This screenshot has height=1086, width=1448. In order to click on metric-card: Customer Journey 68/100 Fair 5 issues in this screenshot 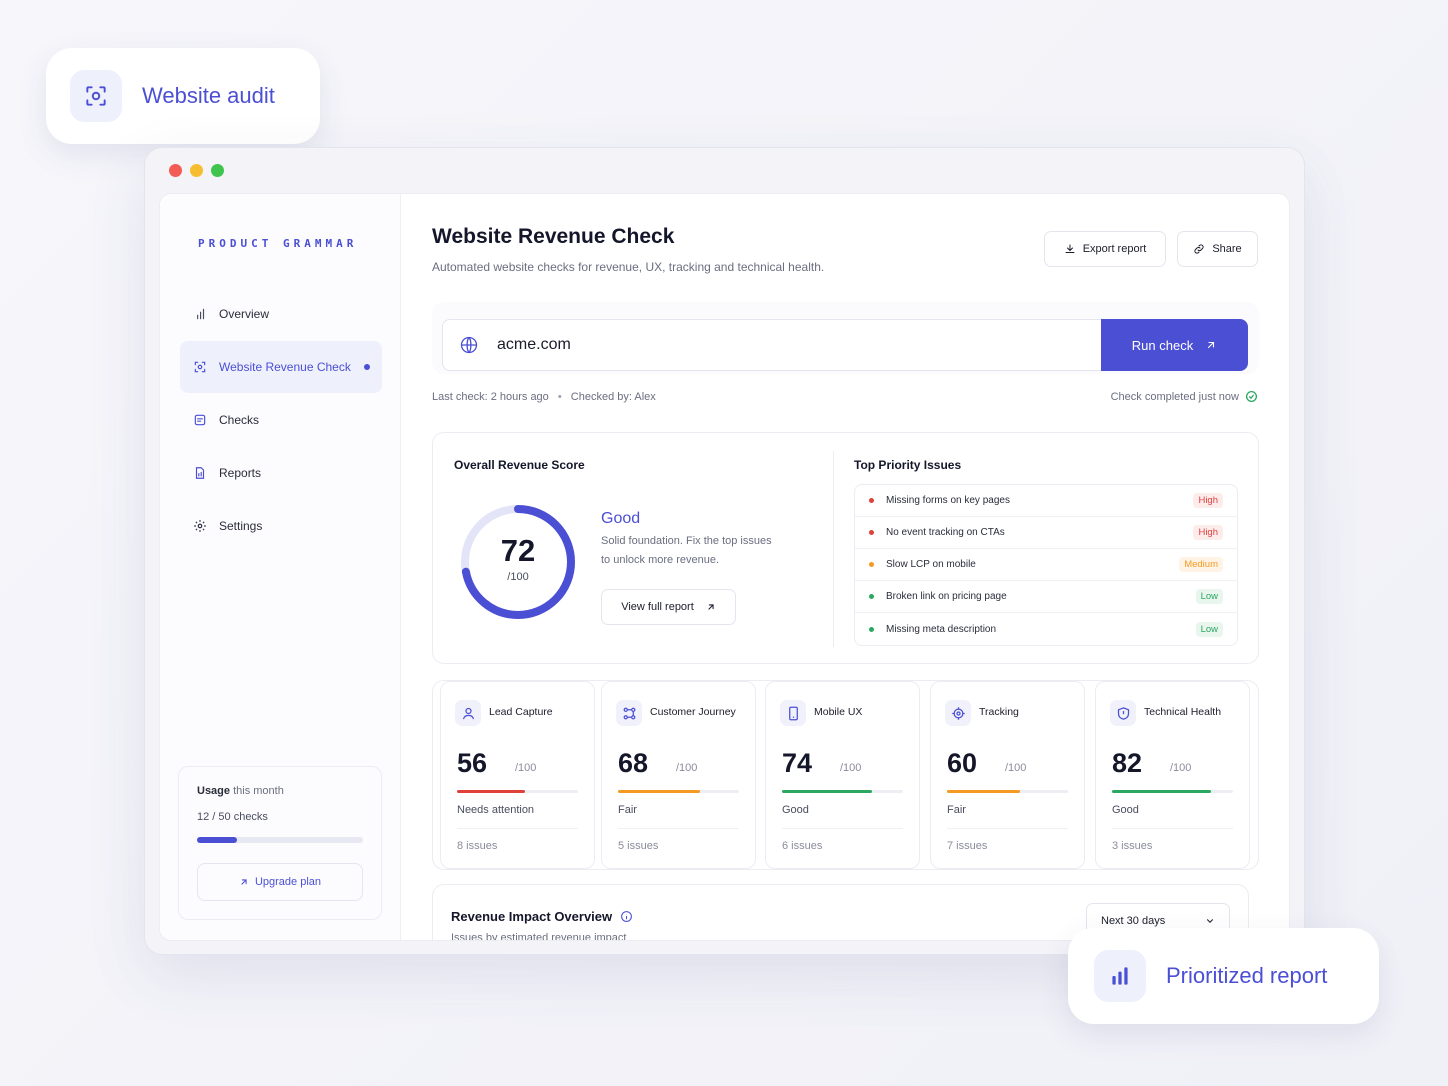, I will do `click(678, 775)`.